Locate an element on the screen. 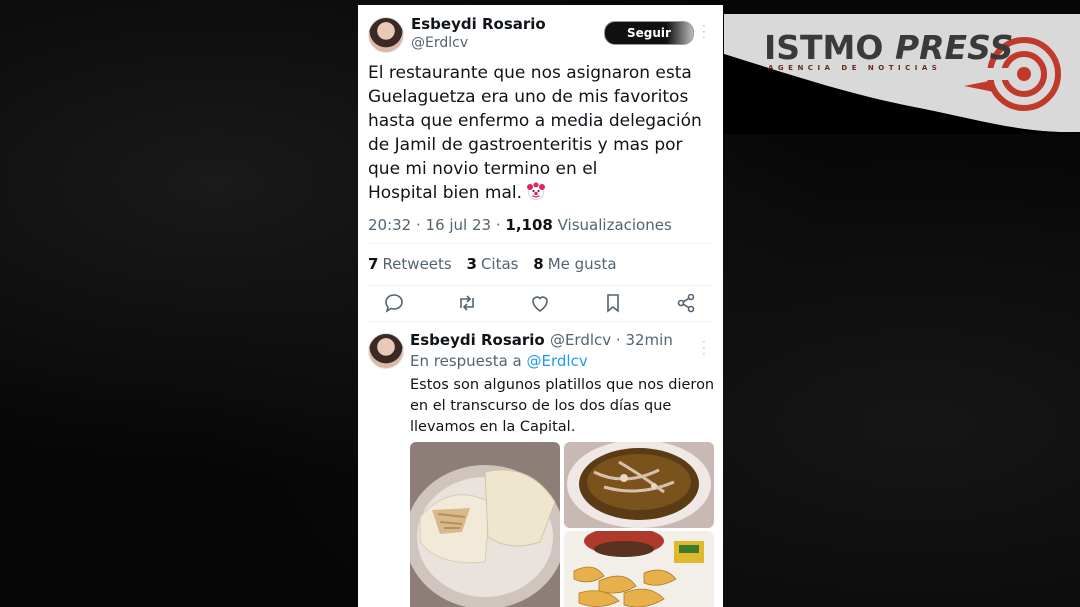 This screenshot has height=607, width=1080. author-name: Esbeydi Rosario is located at coordinates (478, 24).